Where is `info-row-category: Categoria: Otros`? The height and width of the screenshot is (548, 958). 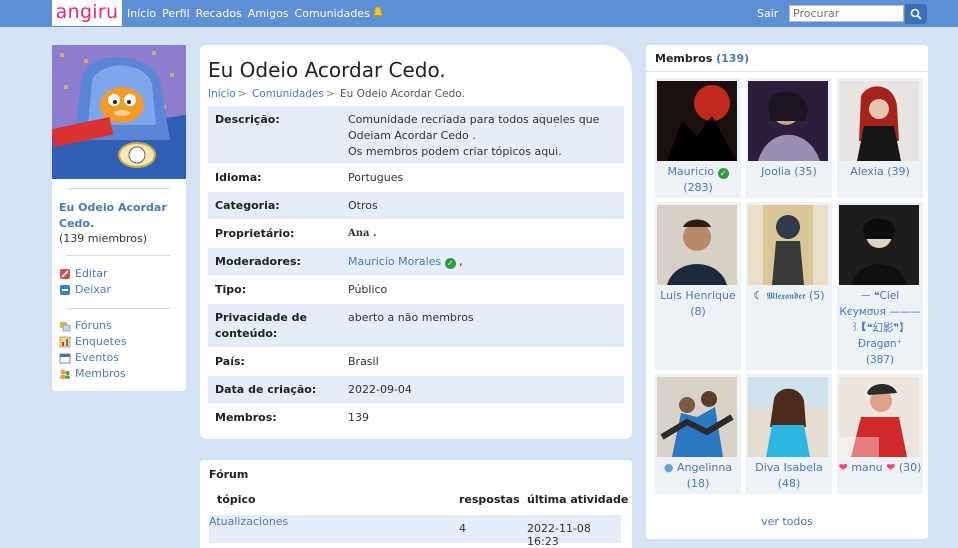 info-row-category: Categoria: Otros is located at coordinates (416, 206).